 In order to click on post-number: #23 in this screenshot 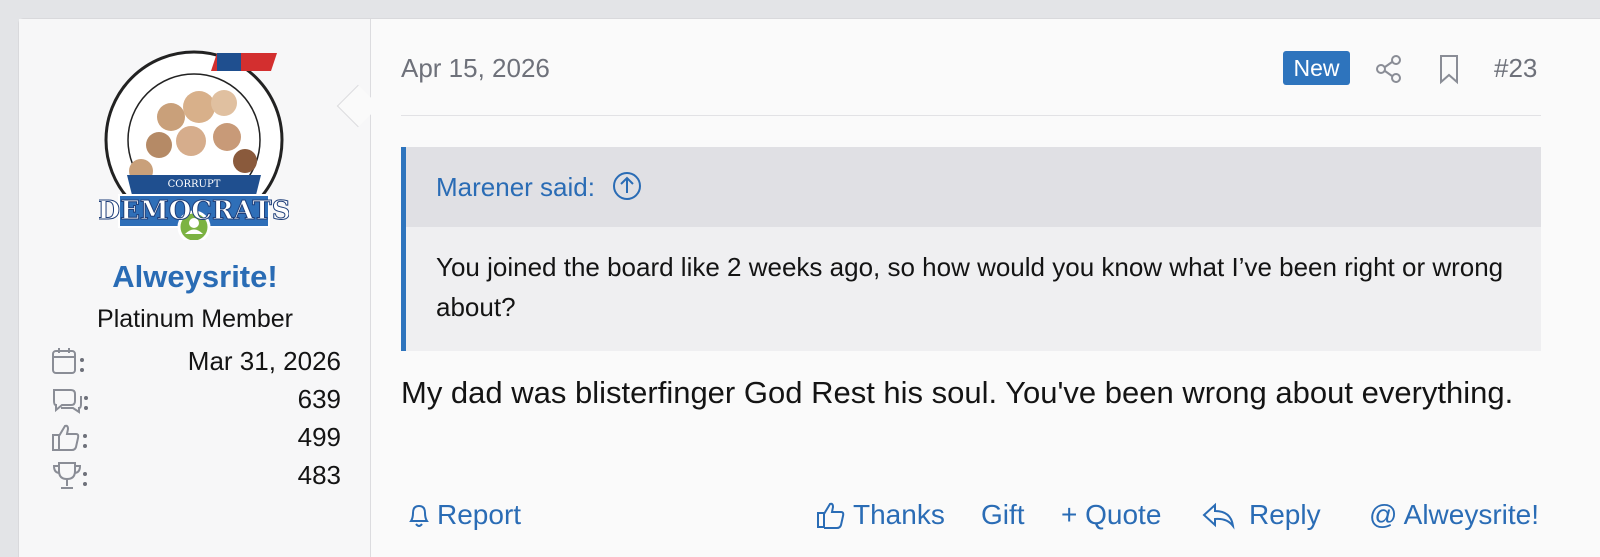, I will do `click(1515, 68)`.